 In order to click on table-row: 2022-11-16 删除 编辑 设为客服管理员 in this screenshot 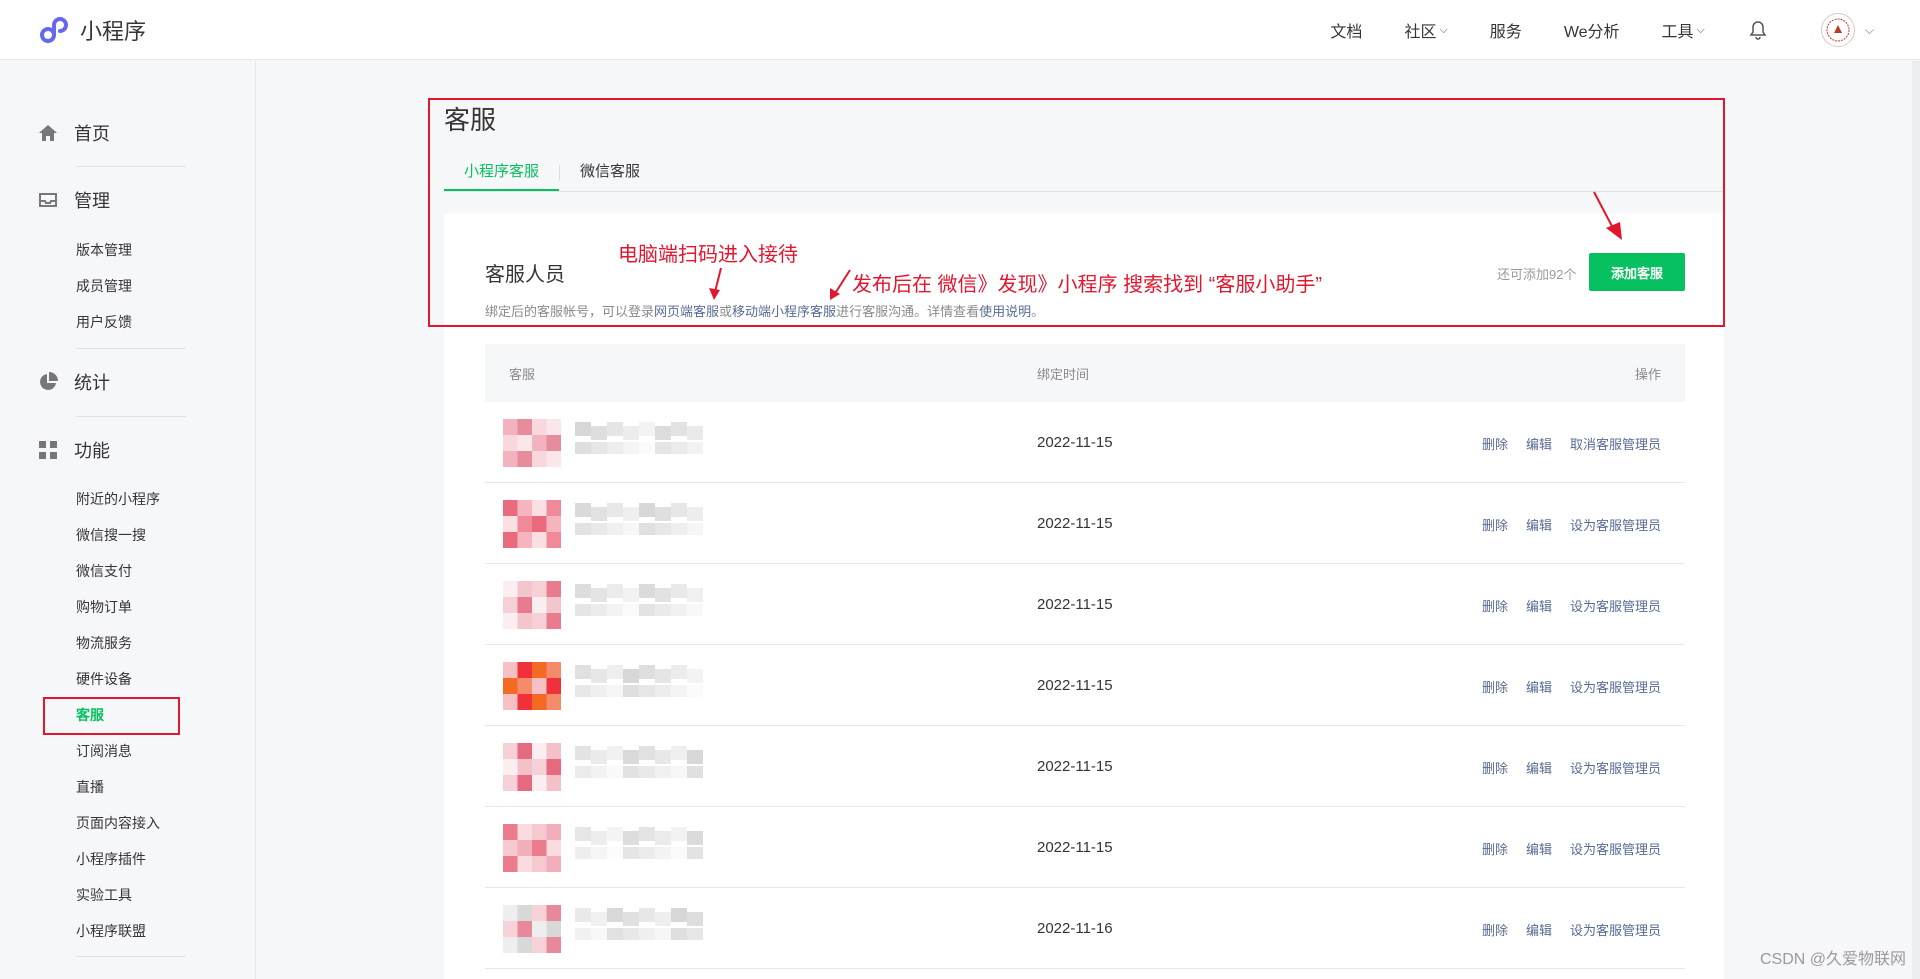, I will do `click(1085, 928)`.